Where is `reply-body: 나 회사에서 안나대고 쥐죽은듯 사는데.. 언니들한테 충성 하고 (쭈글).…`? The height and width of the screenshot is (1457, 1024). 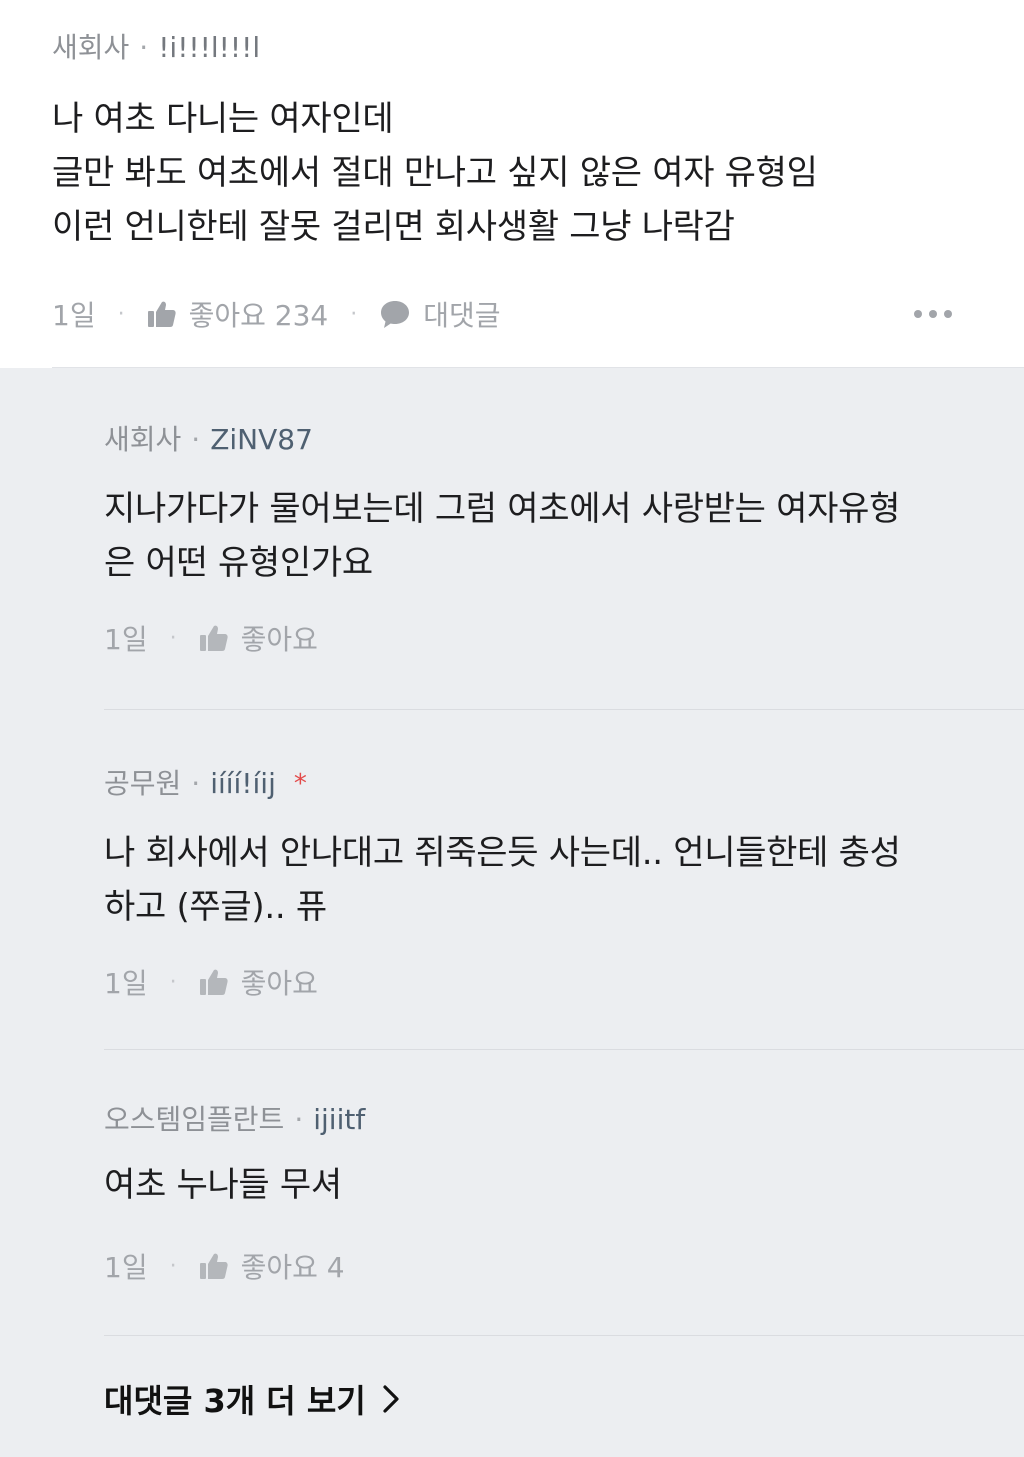
reply-body: 나 회사에서 안나대고 쥐죽은듯 사는데.. 언니들한테 충성 하고 (쭈글).… is located at coordinates (544, 880).